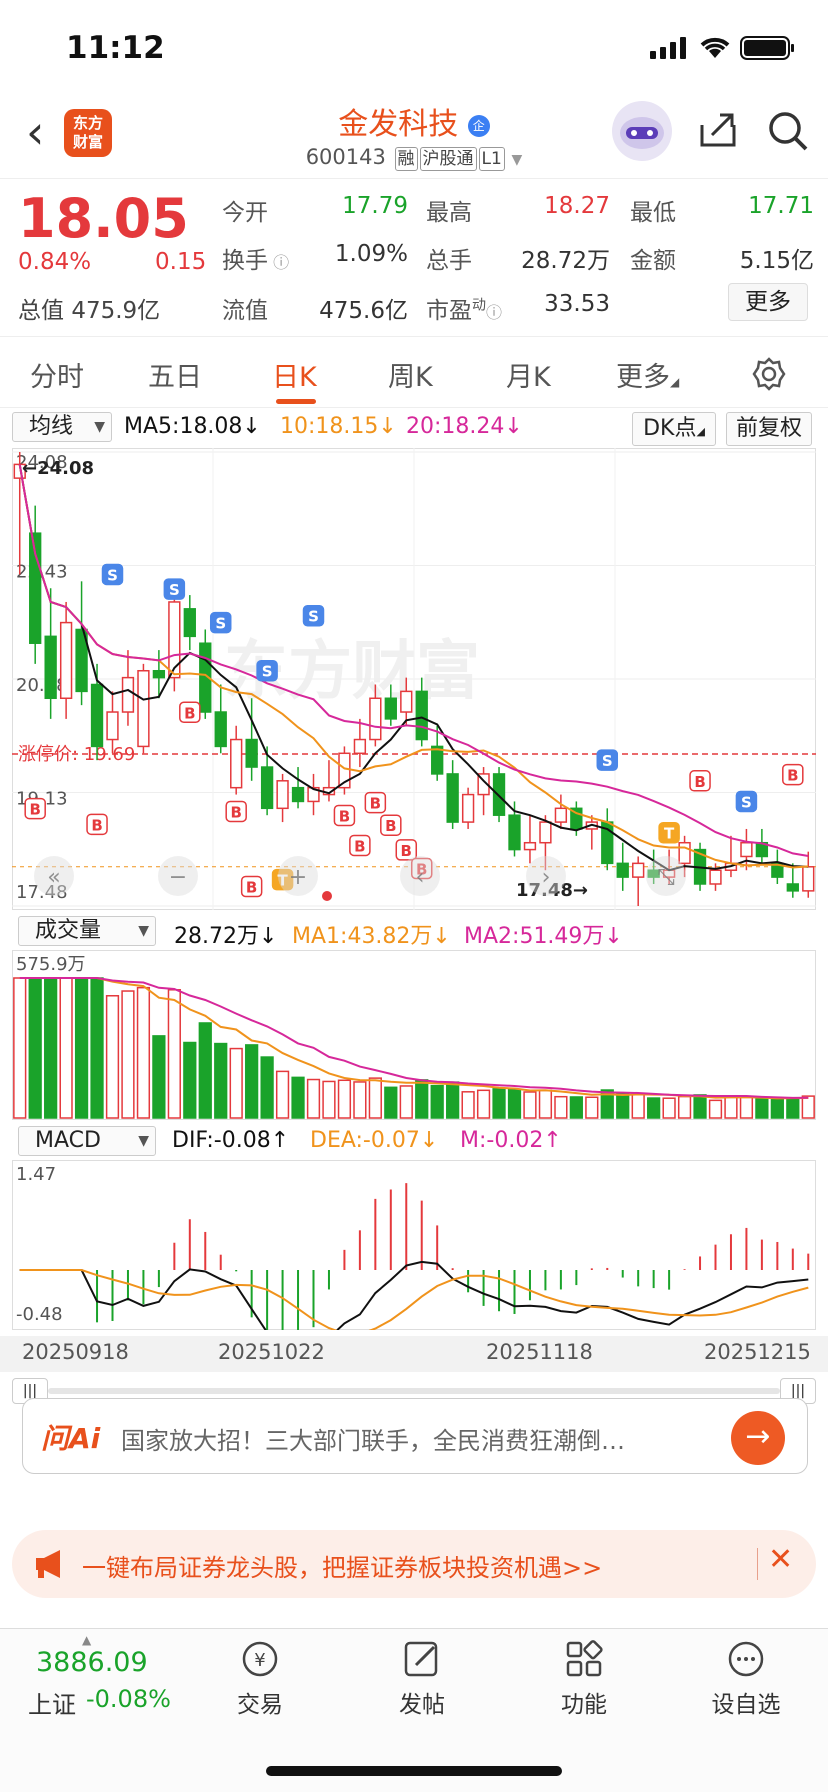 This screenshot has height=1792, width=828. What do you see at coordinates (584, 1658) in the screenshot?
I see `functions-grid-icon` at bounding box center [584, 1658].